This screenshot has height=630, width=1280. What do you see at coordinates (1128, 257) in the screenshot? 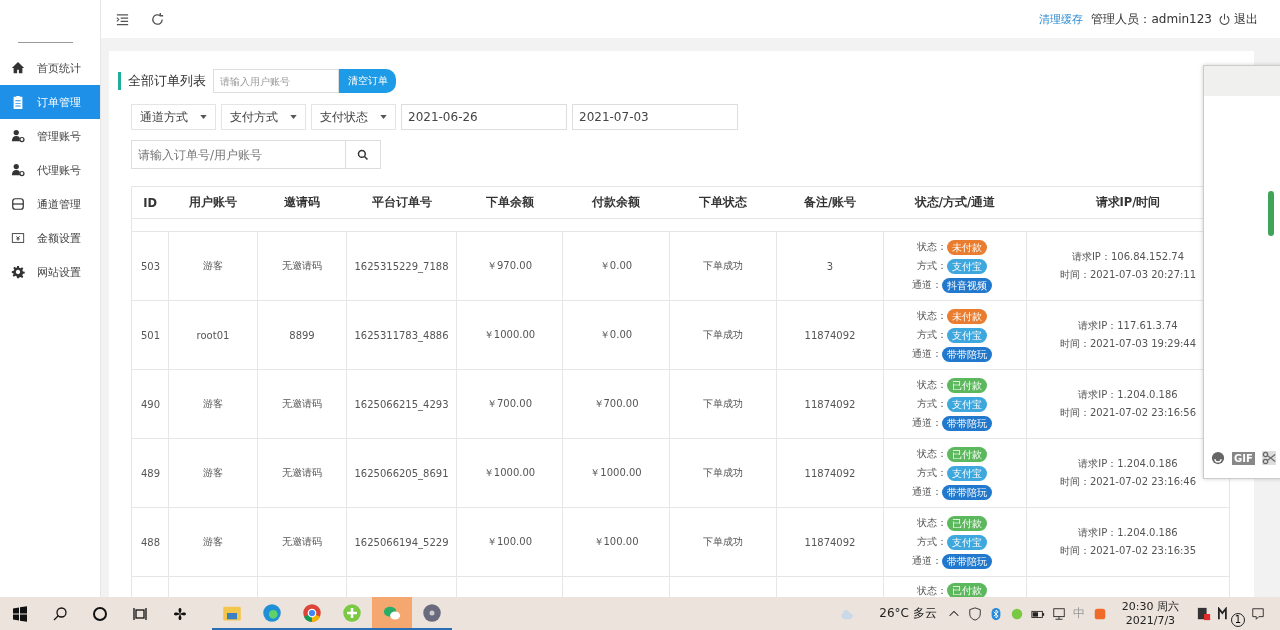
I see `request-ip: 请求IP：106.84.152.74` at bounding box center [1128, 257].